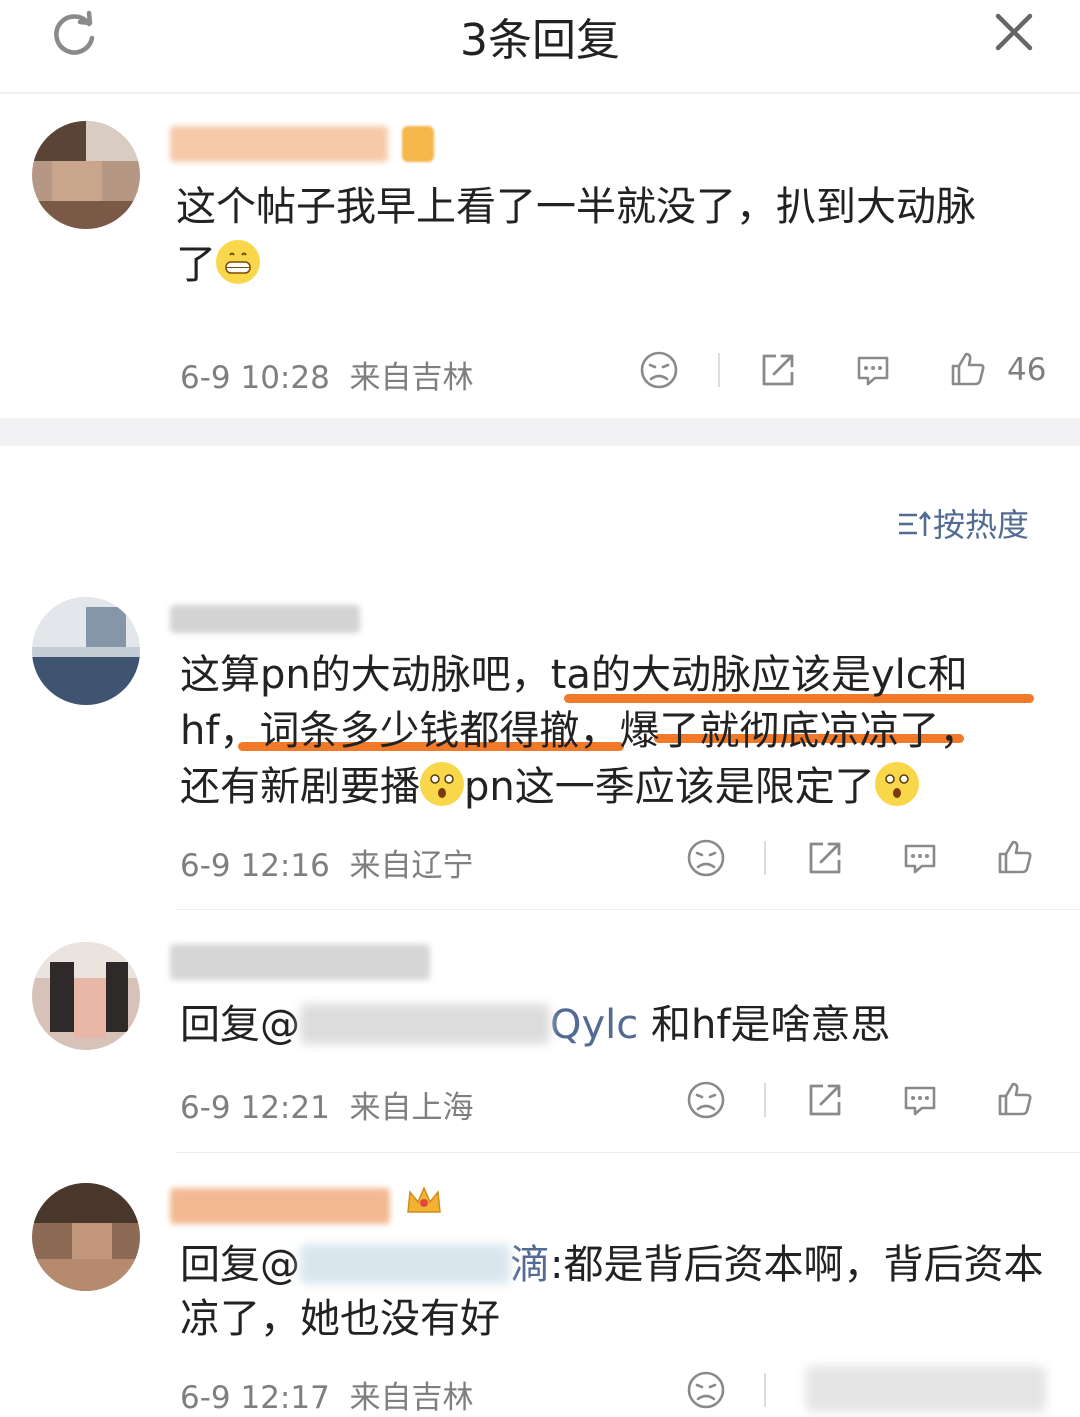  Describe the element at coordinates (540, 40) in the screenshot. I see `page-title: 3条回复` at that location.